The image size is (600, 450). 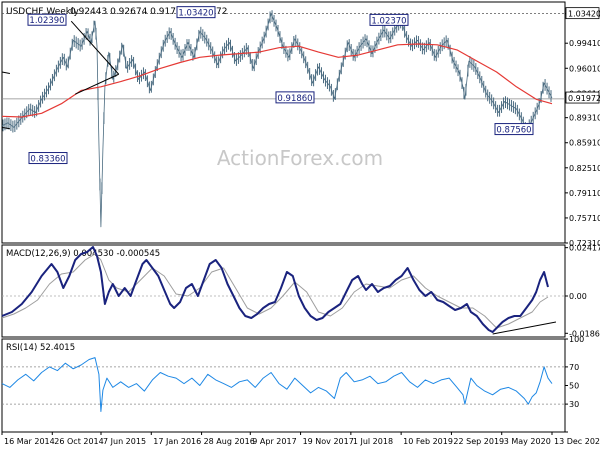 What do you see at coordinates (576, 339) in the screenshot?
I see `rsi-ytick-label: 100` at bounding box center [576, 339].